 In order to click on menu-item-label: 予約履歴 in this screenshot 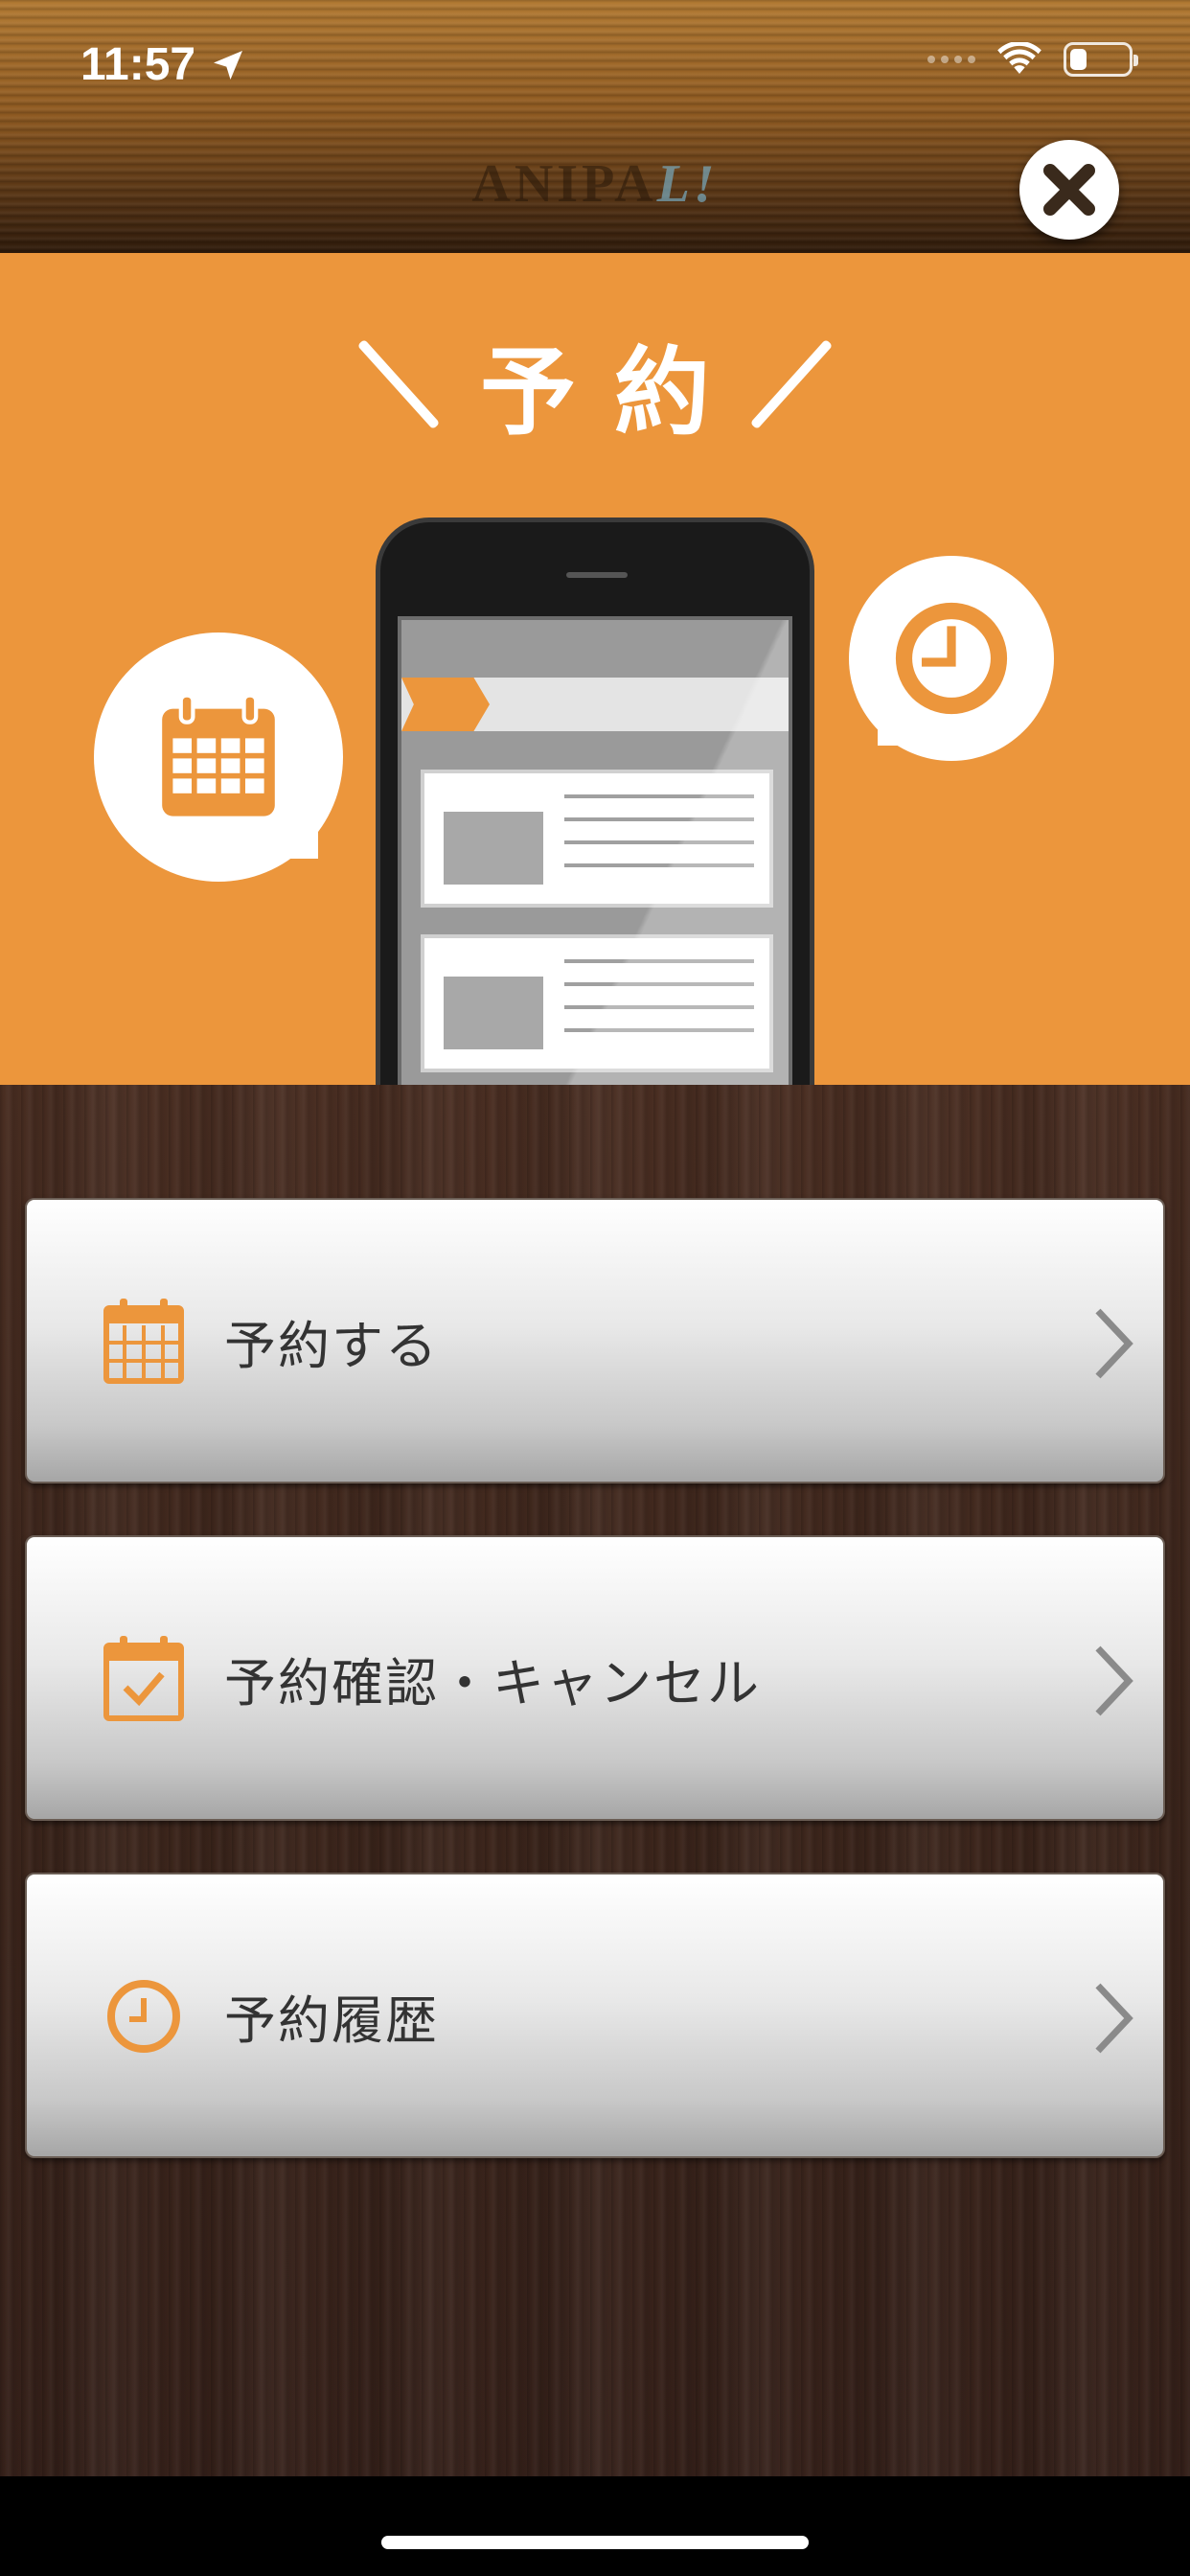, I will do `click(332, 2020)`.